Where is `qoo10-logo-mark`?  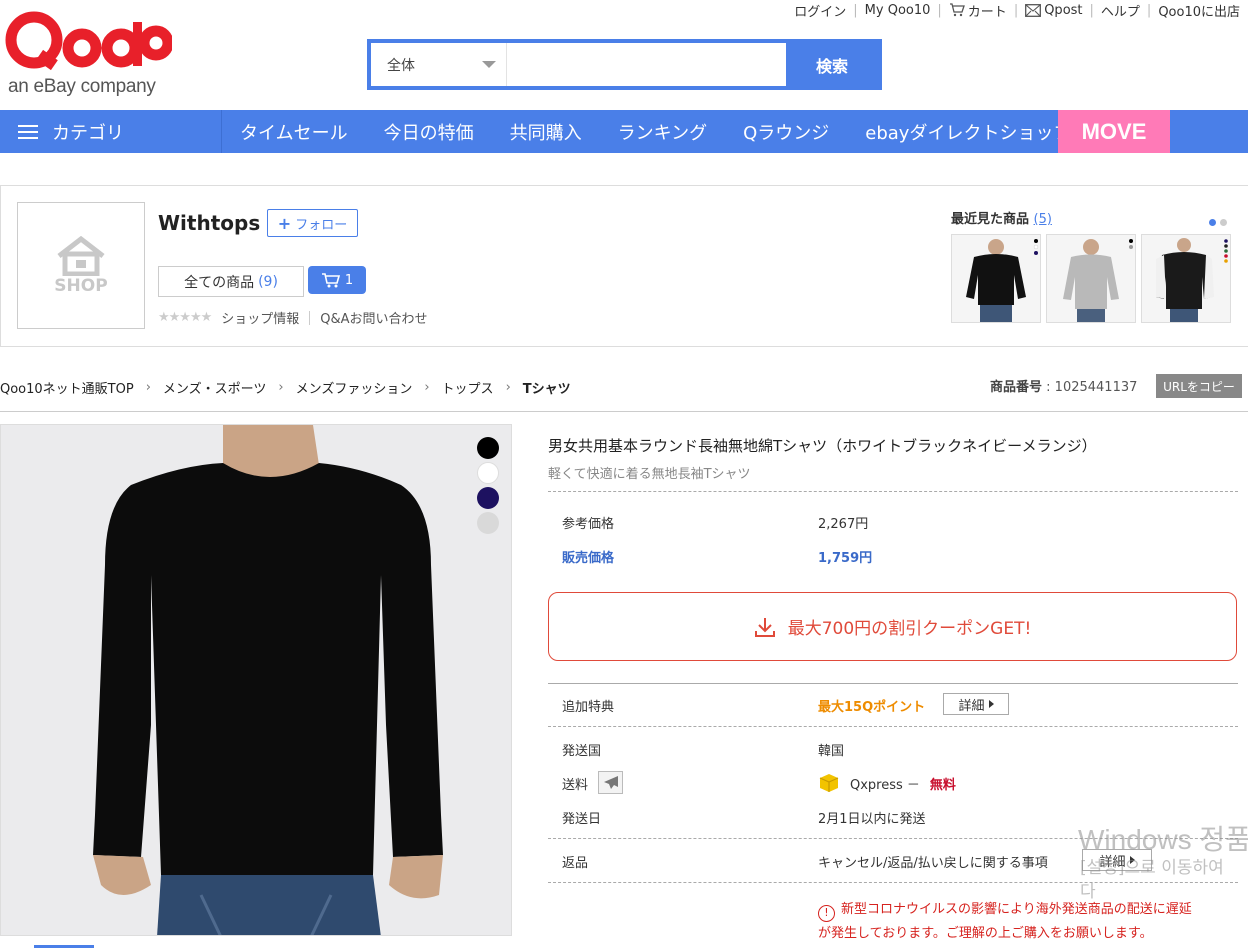 qoo10-logo-mark is located at coordinates (88, 41).